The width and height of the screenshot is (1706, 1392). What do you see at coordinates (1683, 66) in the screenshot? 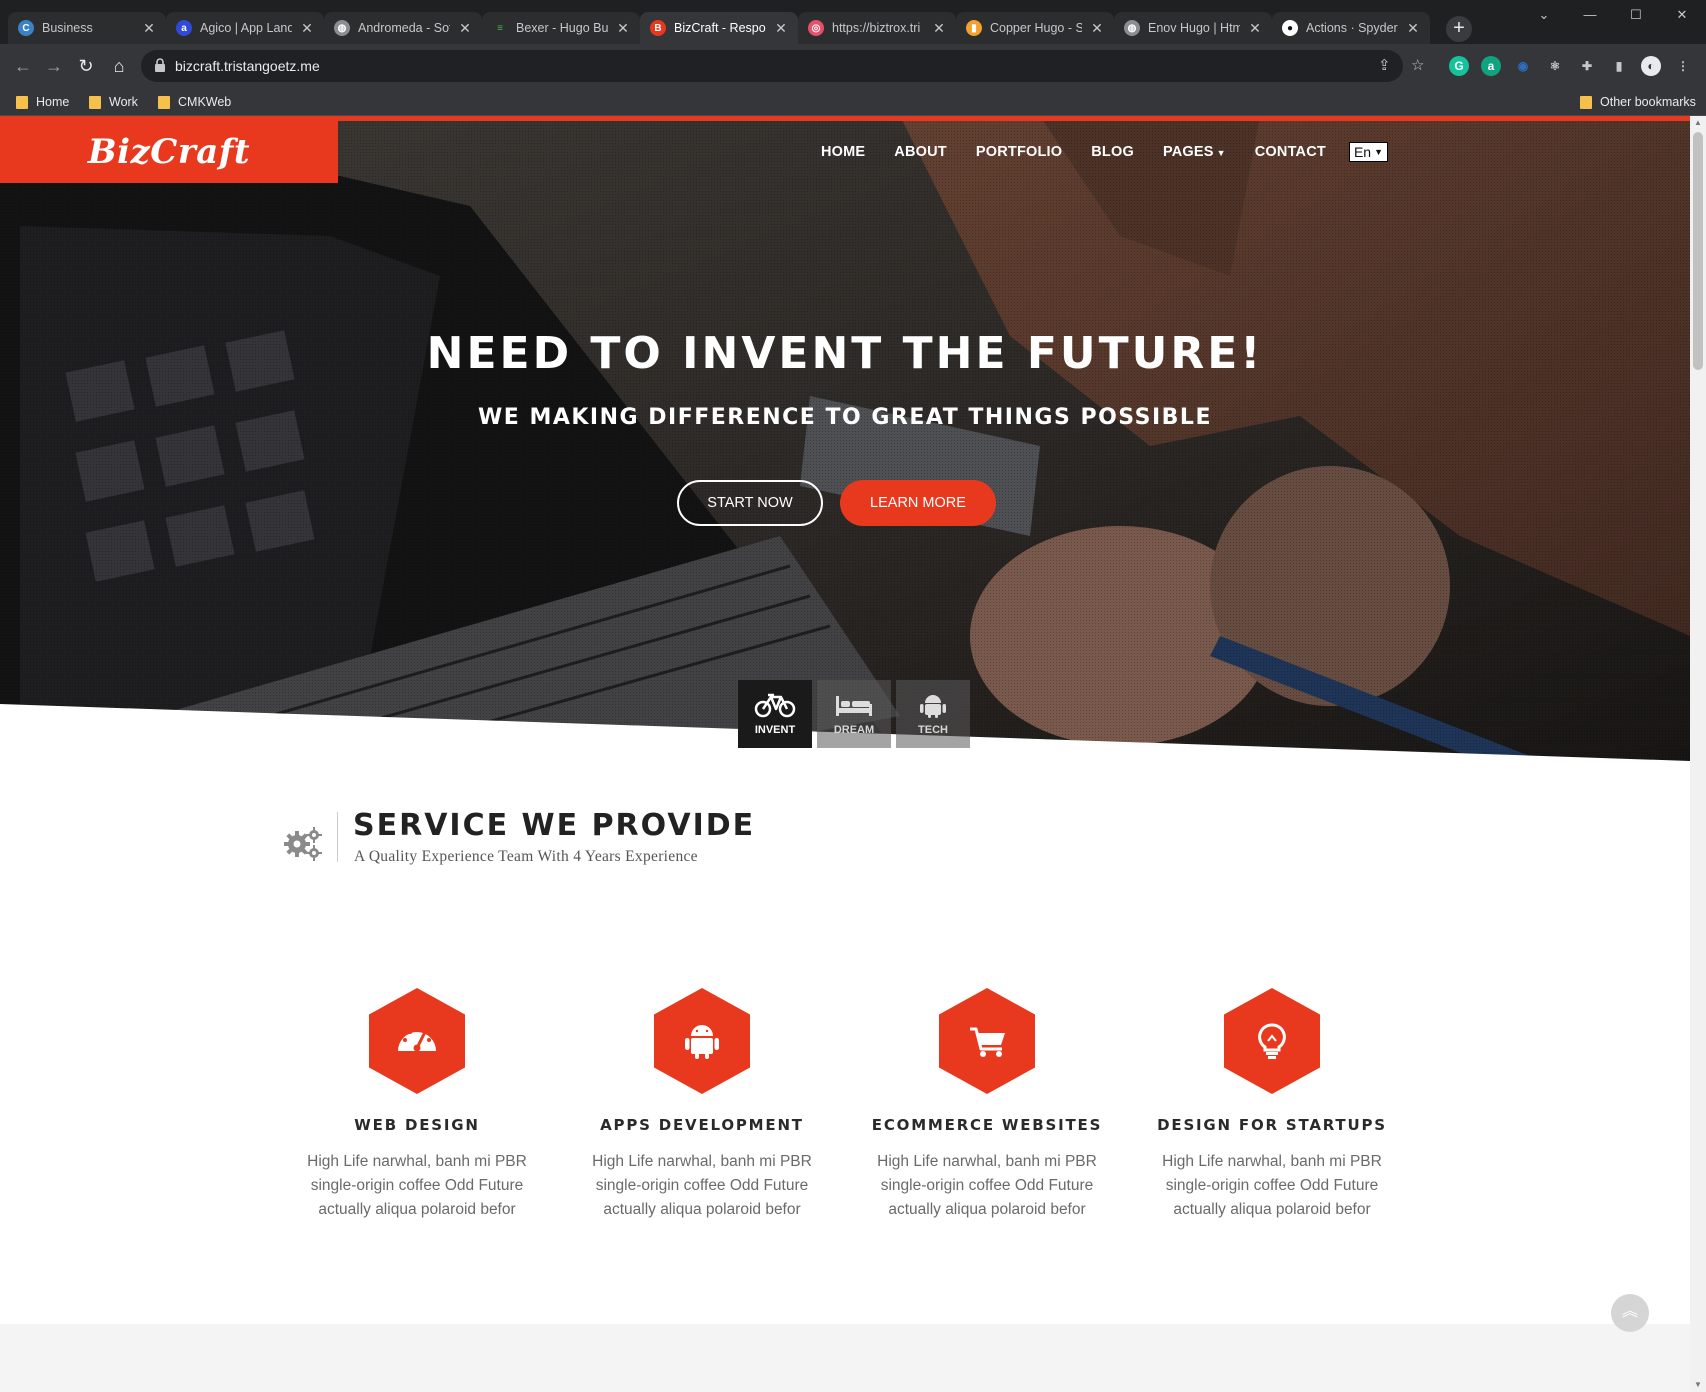
I see `menu-kebab-icon: ⋮` at bounding box center [1683, 66].